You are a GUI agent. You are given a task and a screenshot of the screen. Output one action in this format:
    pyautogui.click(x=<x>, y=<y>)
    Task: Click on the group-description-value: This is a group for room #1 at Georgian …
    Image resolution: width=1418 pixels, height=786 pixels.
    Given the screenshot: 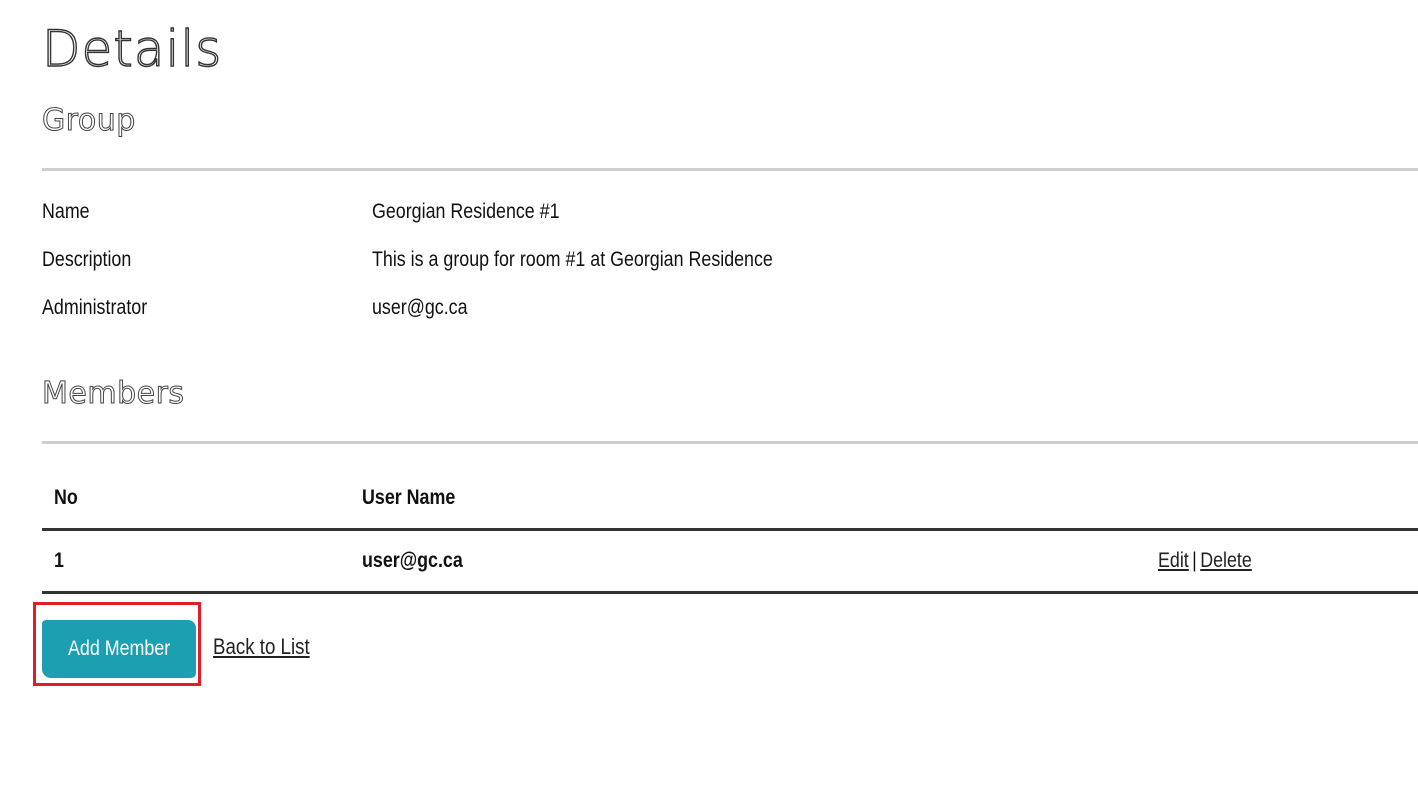 What is the action you would take?
    pyautogui.click(x=572, y=259)
    